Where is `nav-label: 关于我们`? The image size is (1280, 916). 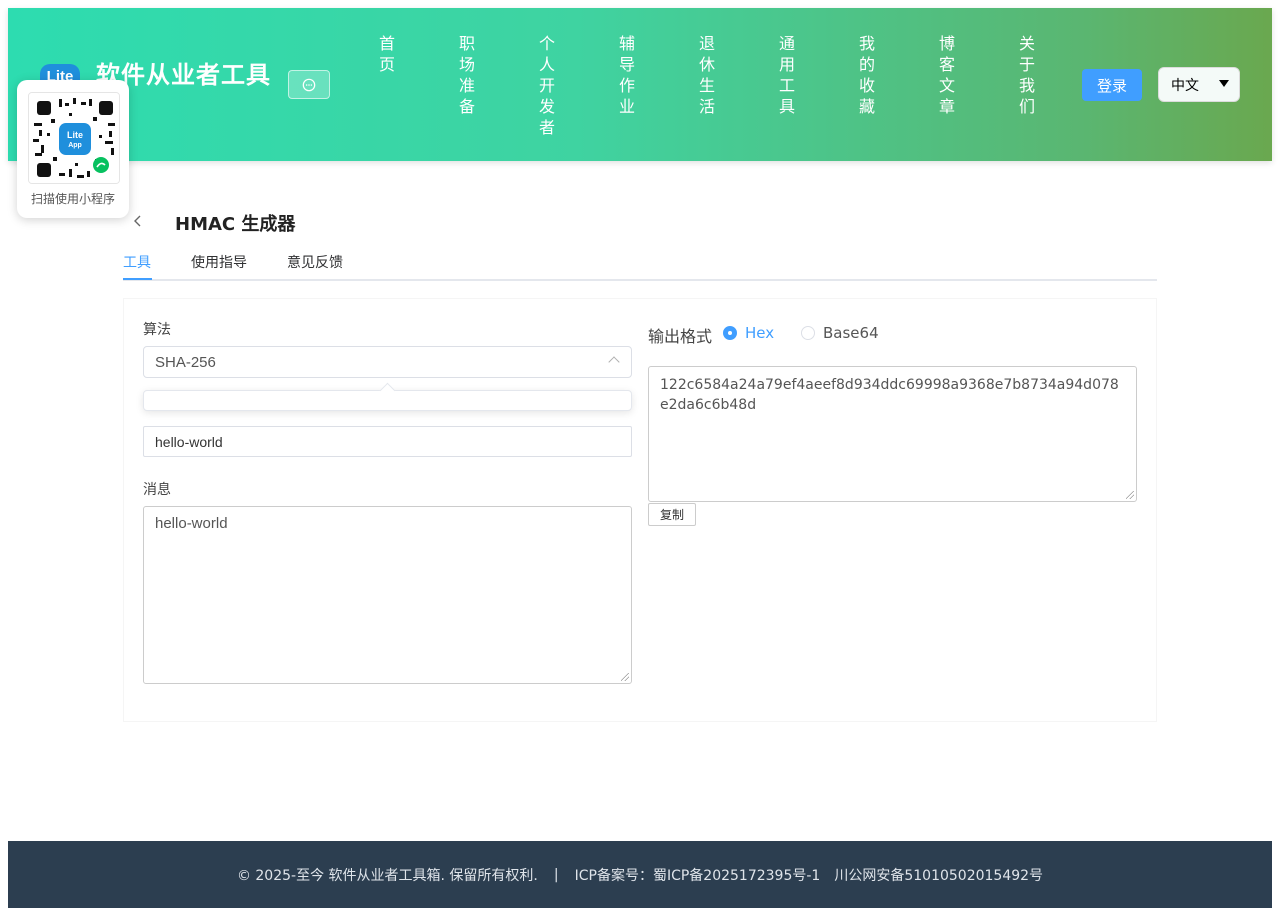 nav-label: 关于我们 is located at coordinates (1026, 75).